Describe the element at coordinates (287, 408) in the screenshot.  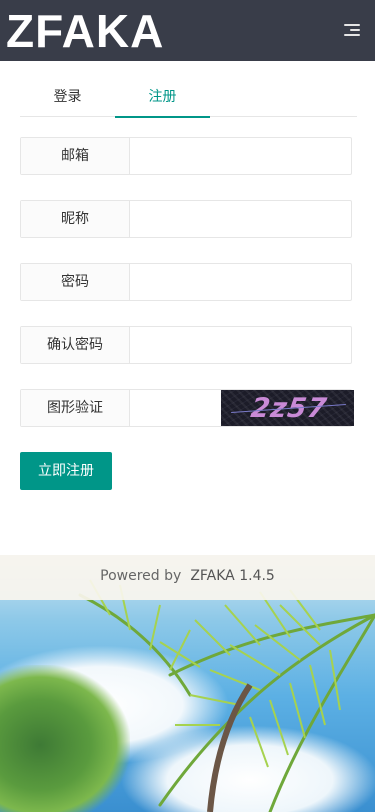
I see `captcha-image: 2z57` at that location.